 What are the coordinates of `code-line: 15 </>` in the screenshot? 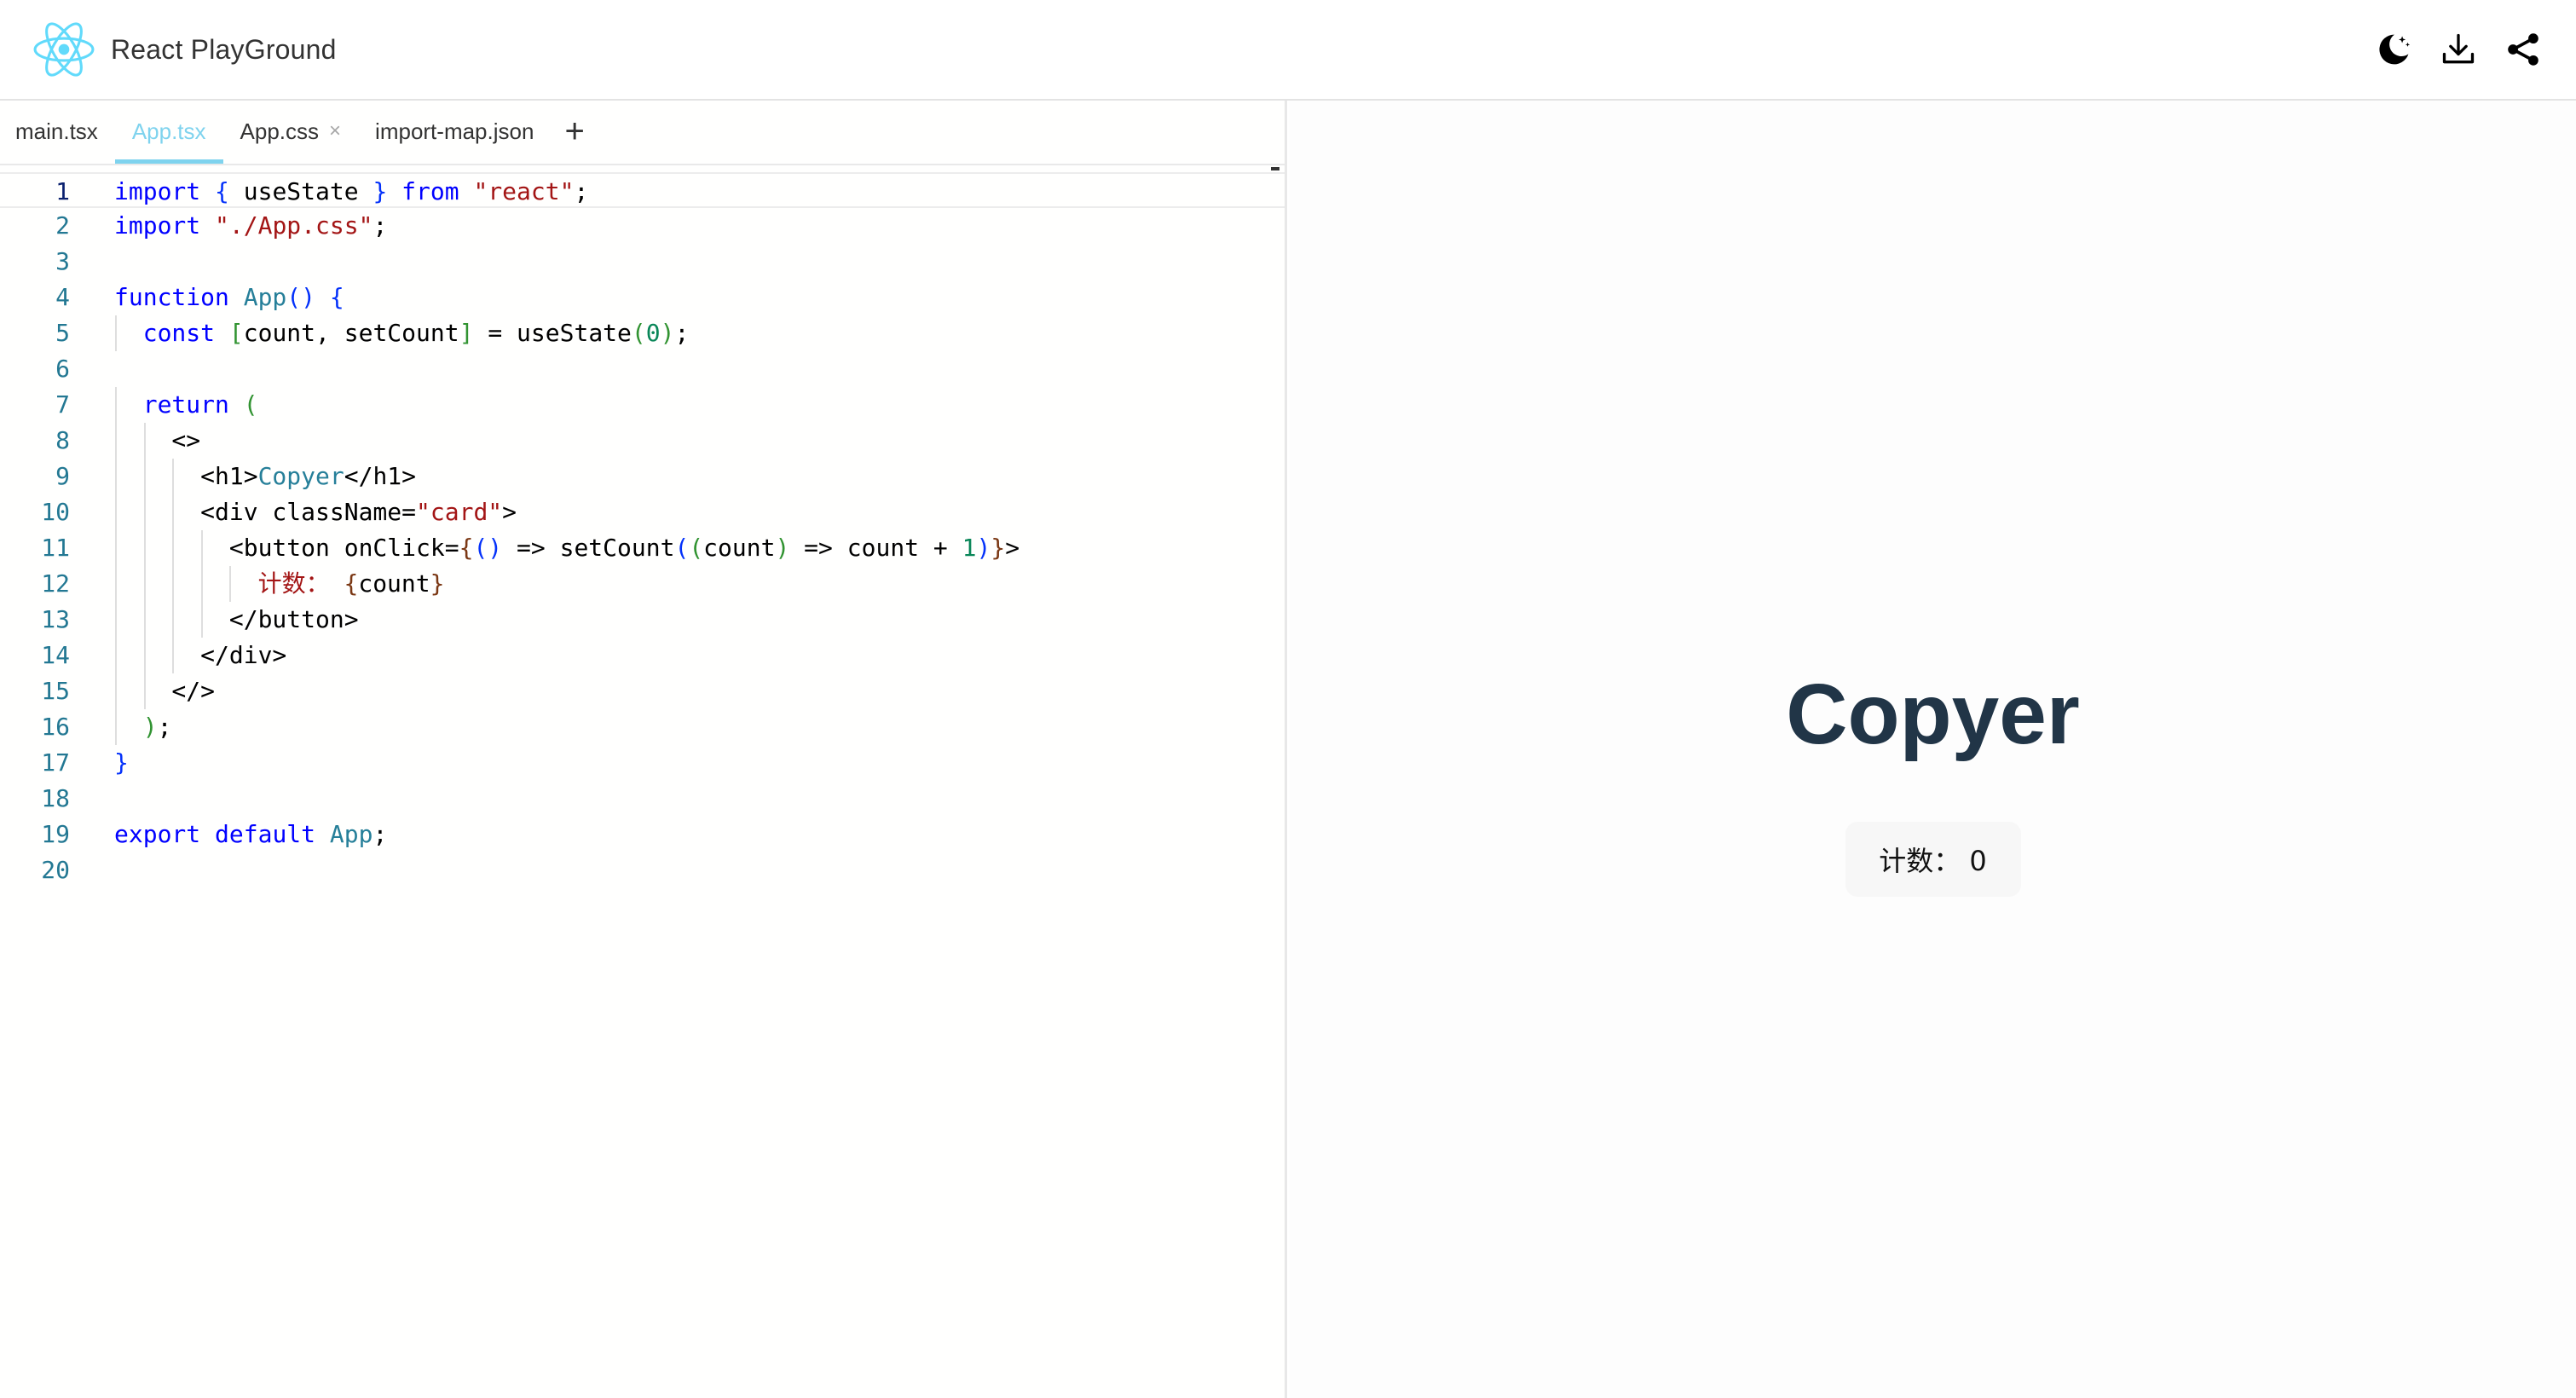 It's located at (642, 691).